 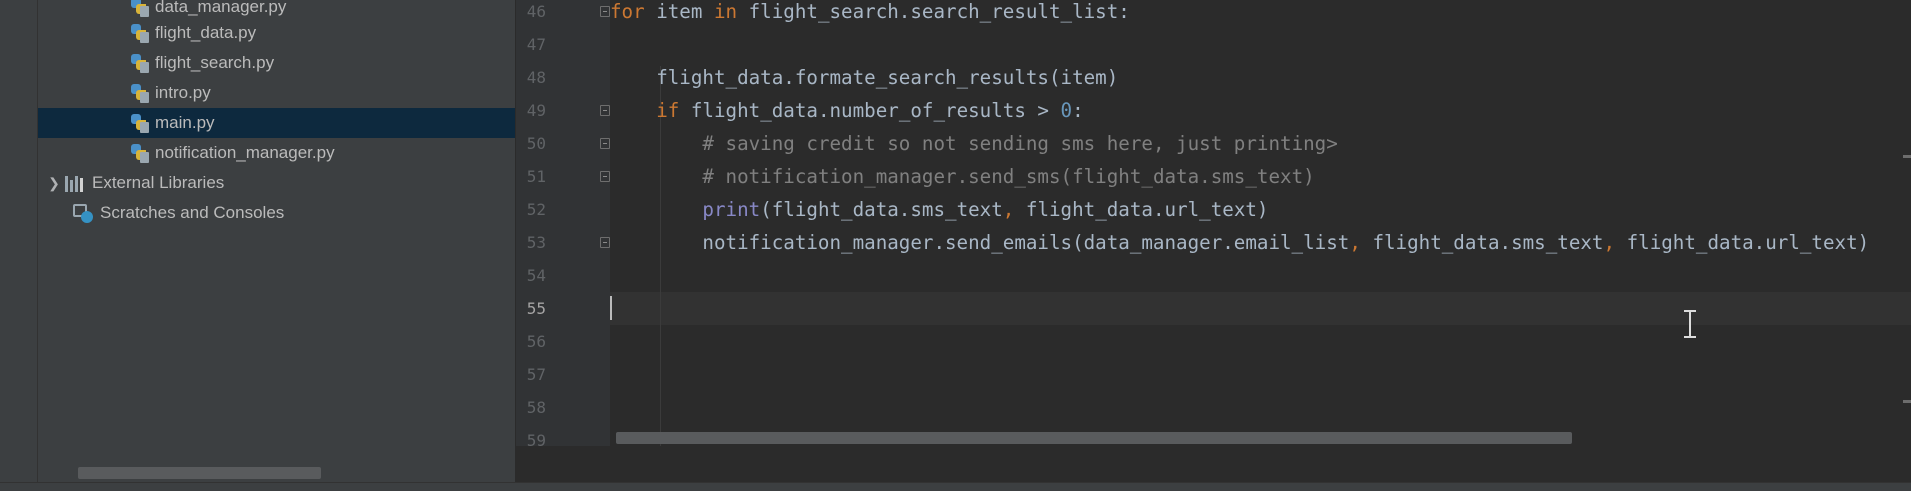 What do you see at coordinates (19, 245) in the screenshot?
I see `left-tool-stripe` at bounding box center [19, 245].